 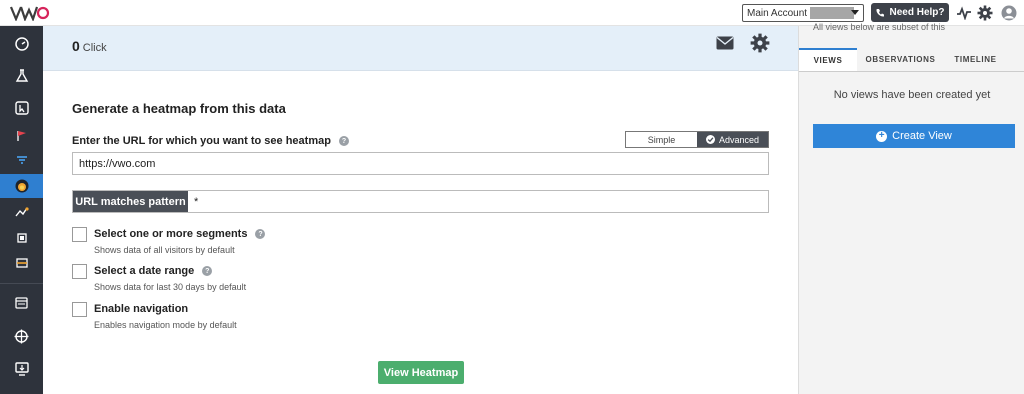 I want to click on sidebar-item-plan, so click(x=21, y=302).